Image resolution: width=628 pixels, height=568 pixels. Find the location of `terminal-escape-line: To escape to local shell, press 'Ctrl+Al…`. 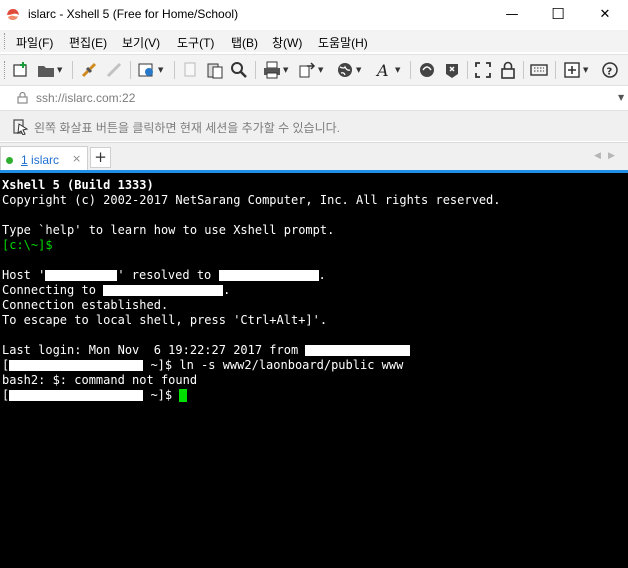

terminal-escape-line: To escape to local shell, press 'Ctrl+Al… is located at coordinates (165, 320).